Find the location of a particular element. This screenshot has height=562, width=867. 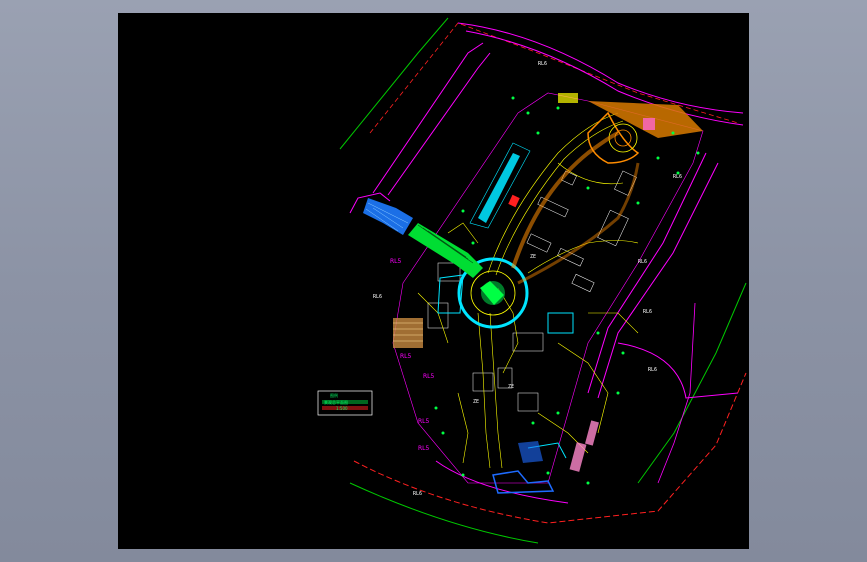

legend-title: 图例 is located at coordinates (334, 395).